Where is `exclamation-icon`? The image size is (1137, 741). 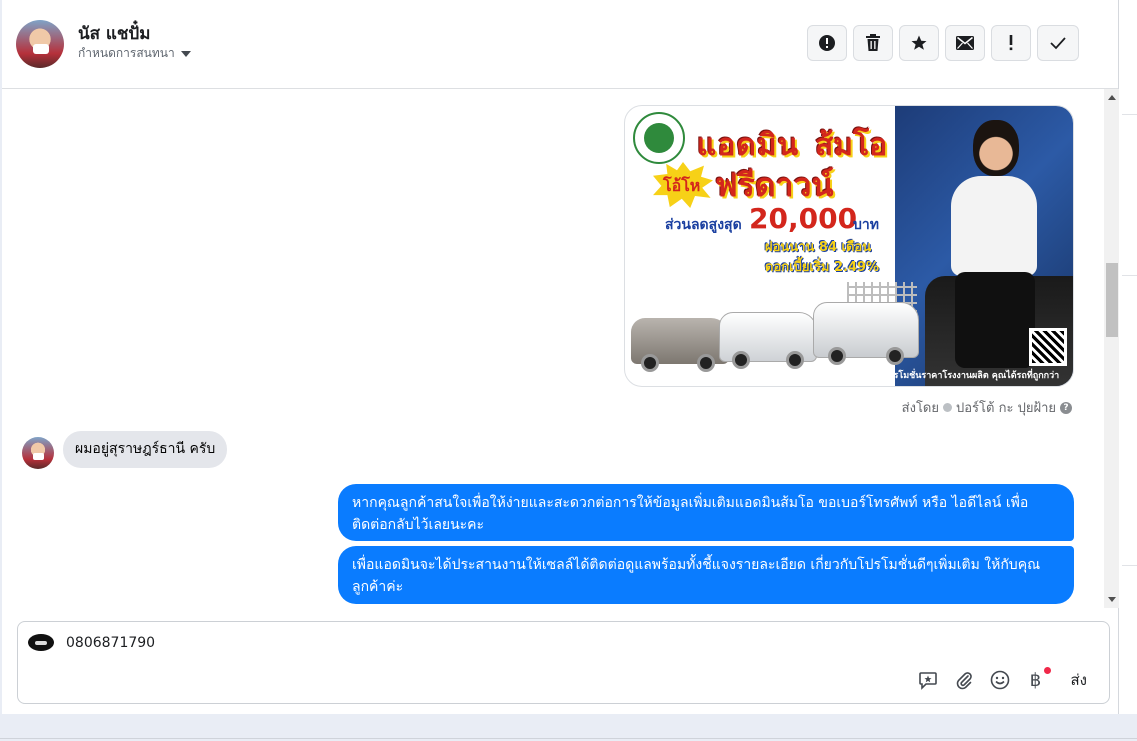 exclamation-icon is located at coordinates (1011, 43).